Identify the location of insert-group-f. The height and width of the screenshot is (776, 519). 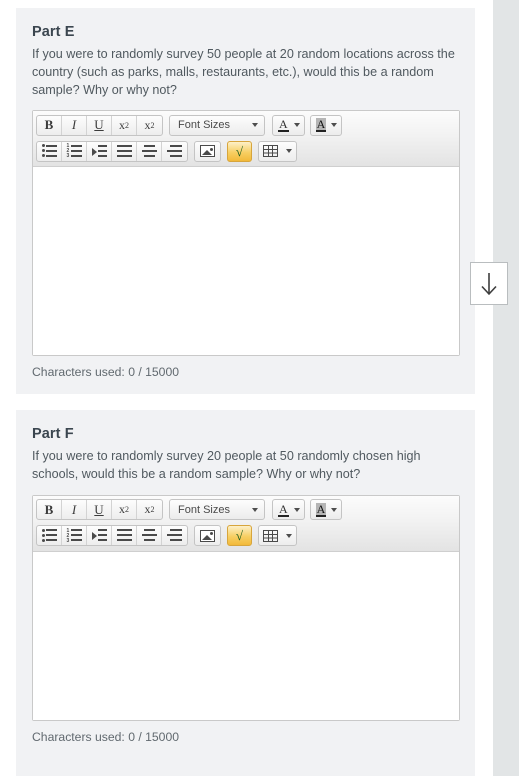
(207, 536).